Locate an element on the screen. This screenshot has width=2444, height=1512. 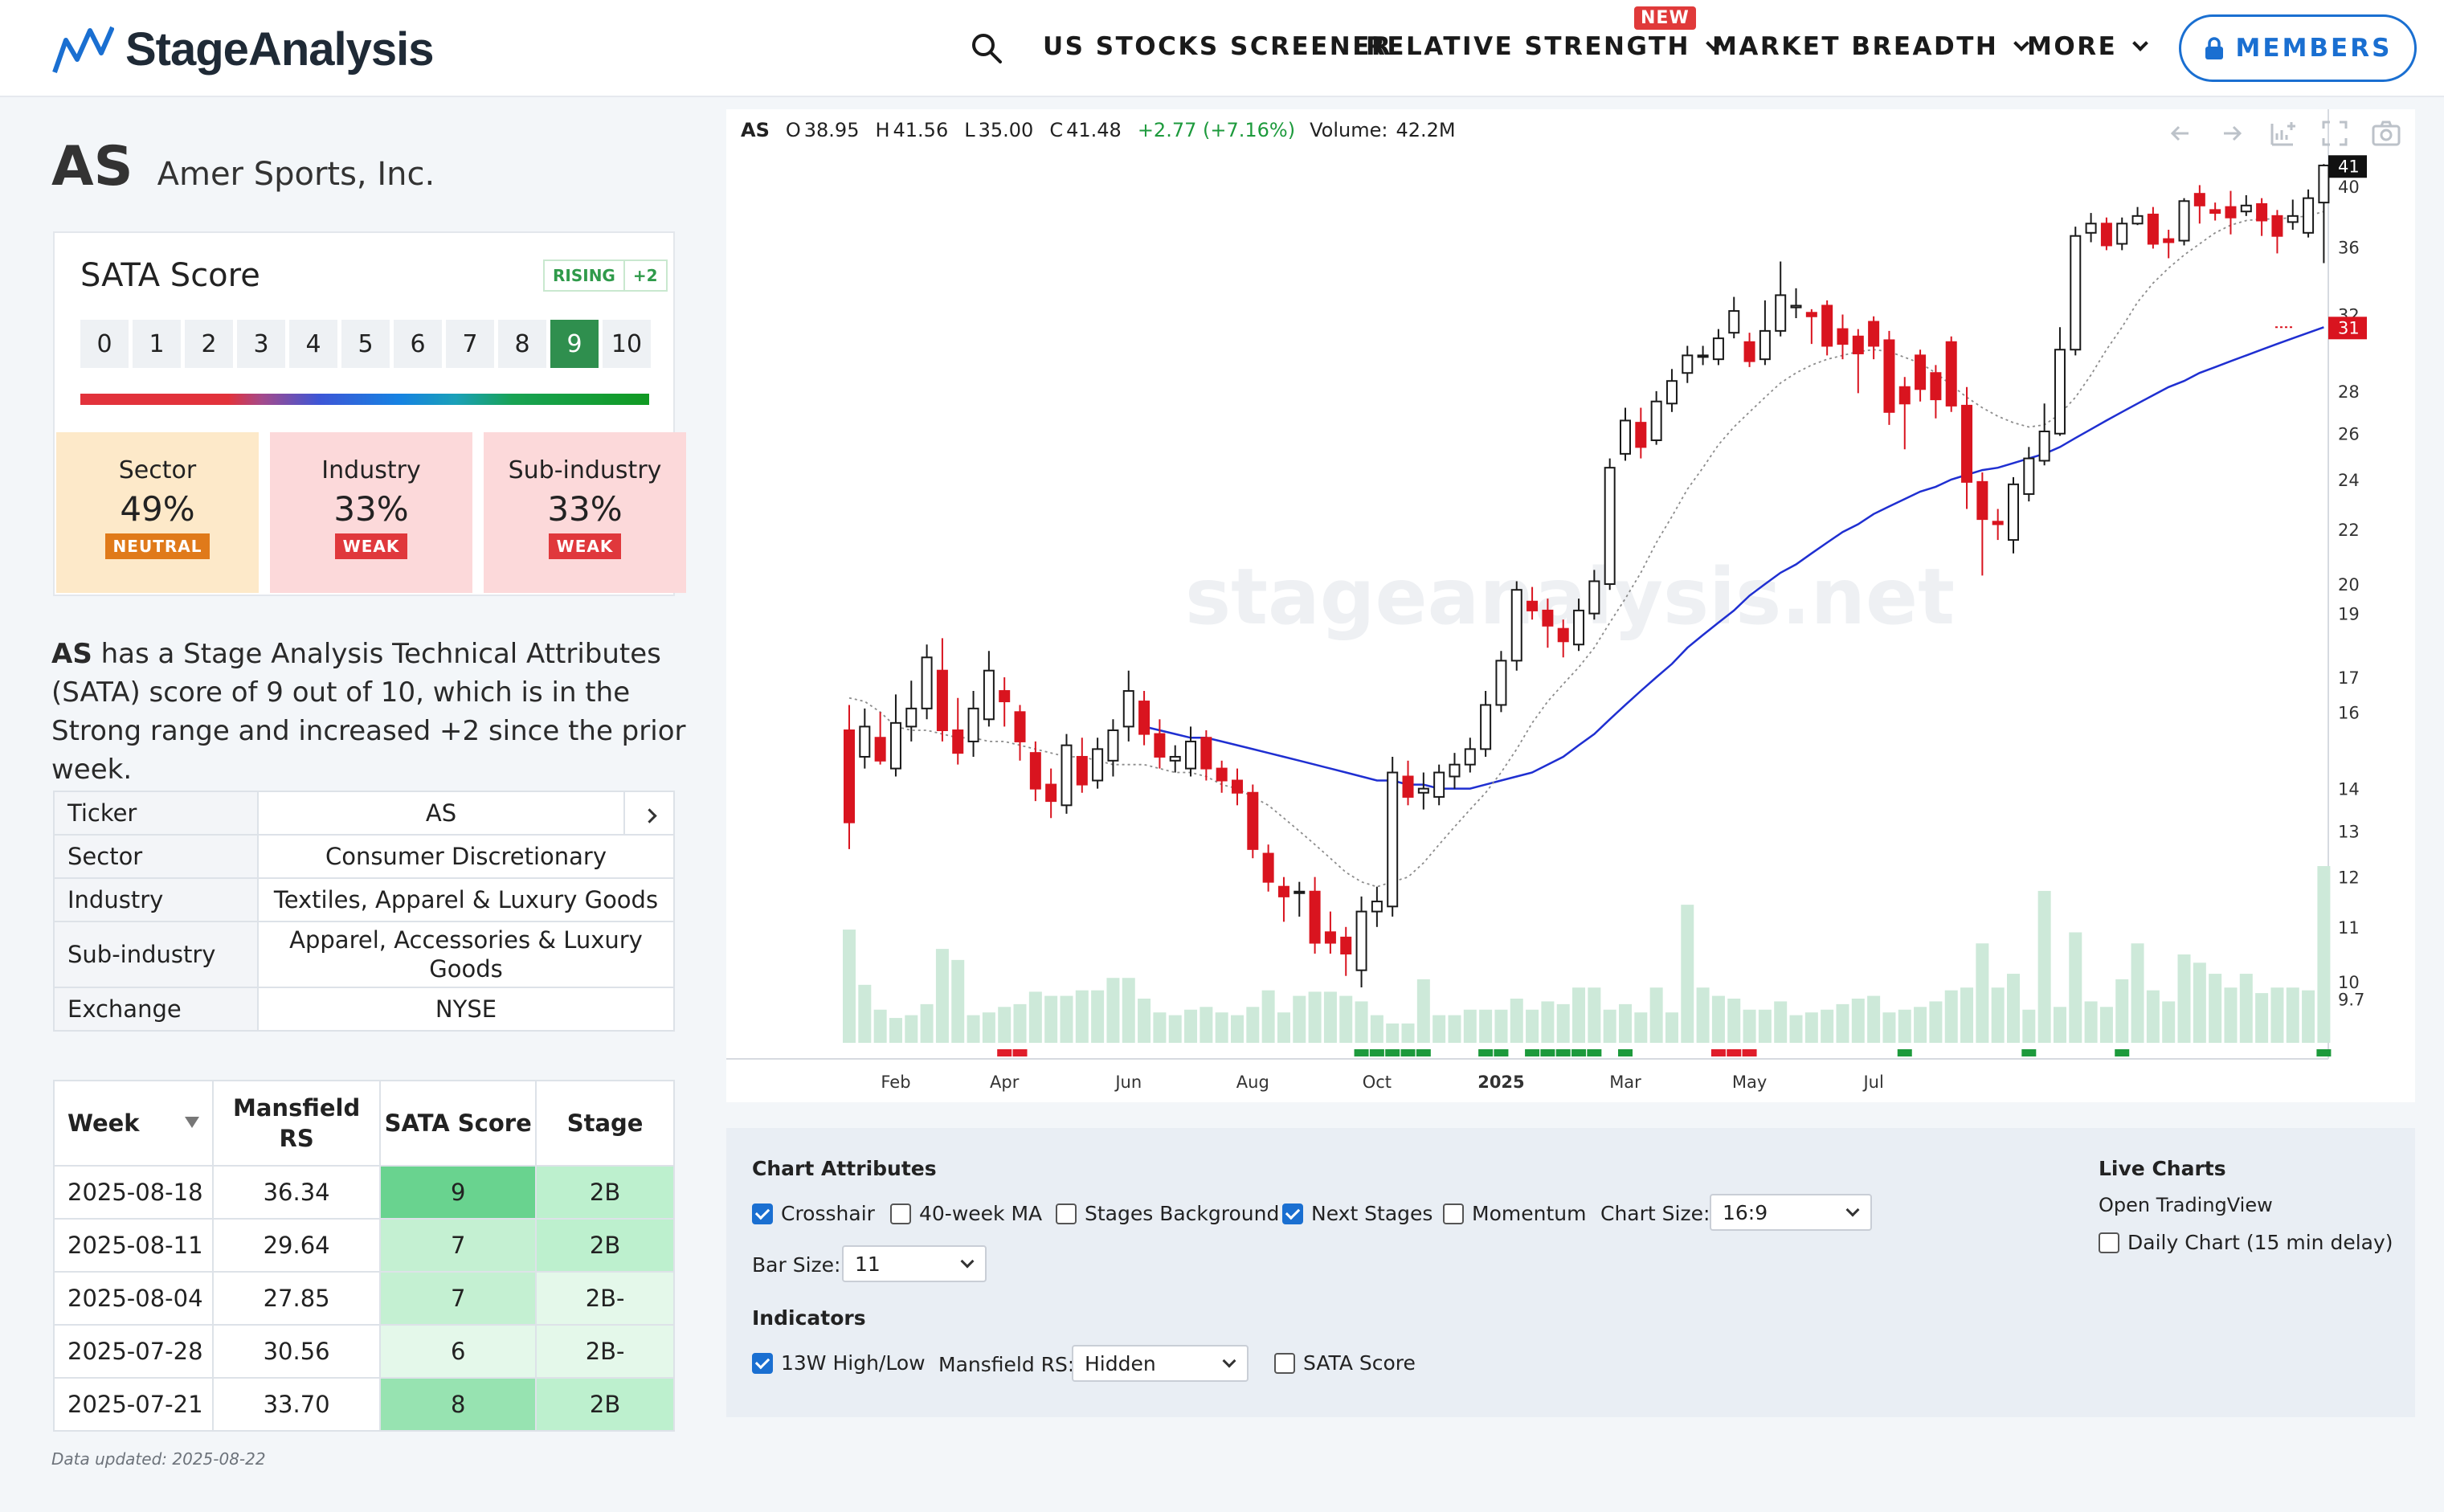
y-tick-label: 17 is located at coordinates (2349, 678).